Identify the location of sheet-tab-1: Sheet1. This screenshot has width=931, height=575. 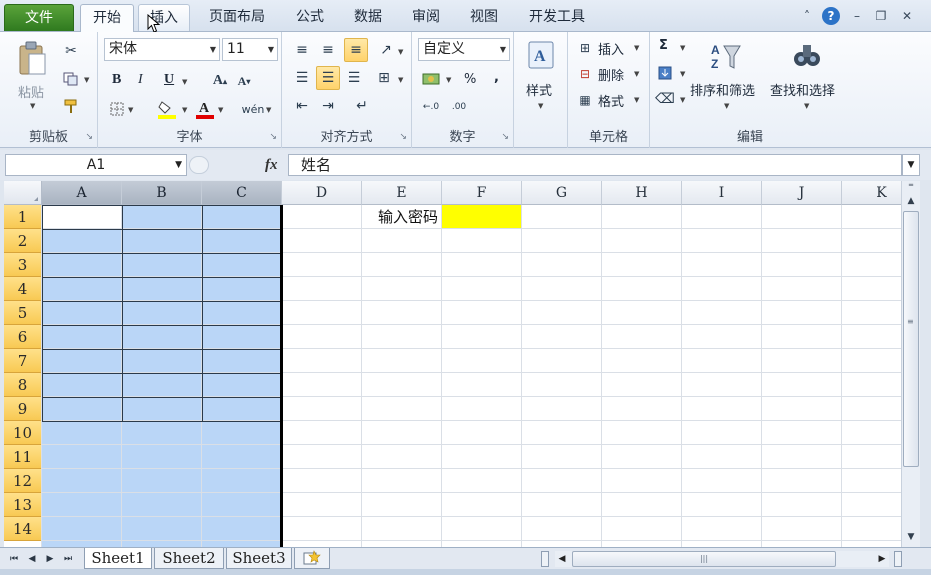
(118, 558).